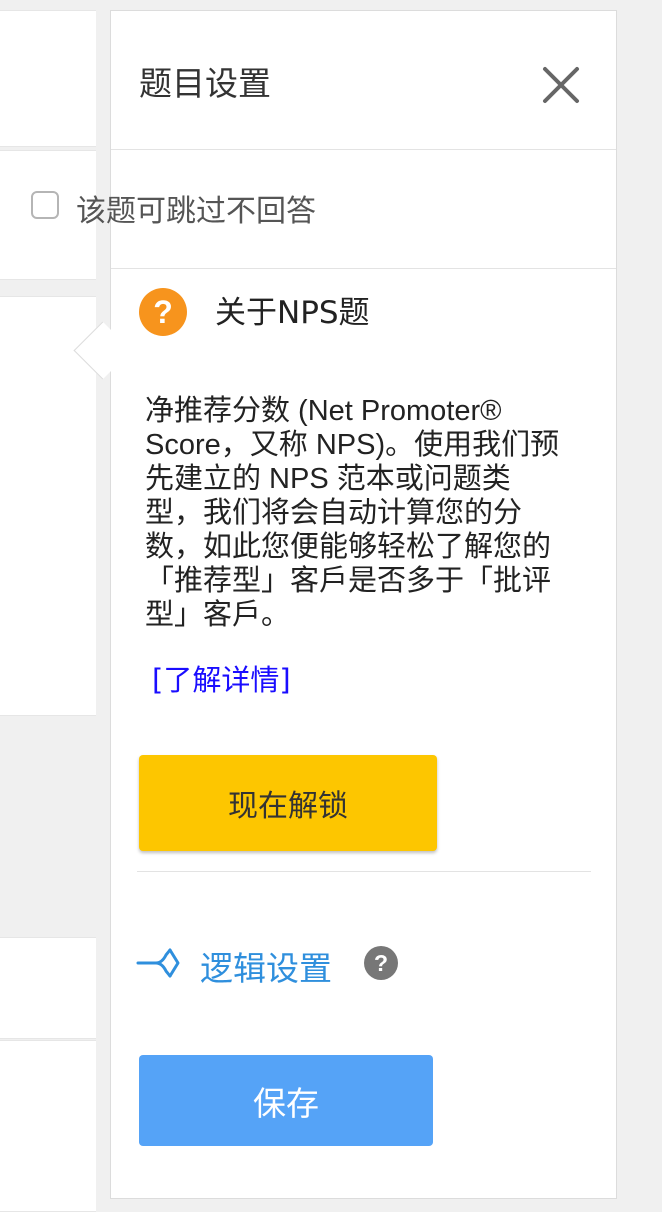 The image size is (662, 1212). I want to click on branch-arrow-icon, so click(159, 963).